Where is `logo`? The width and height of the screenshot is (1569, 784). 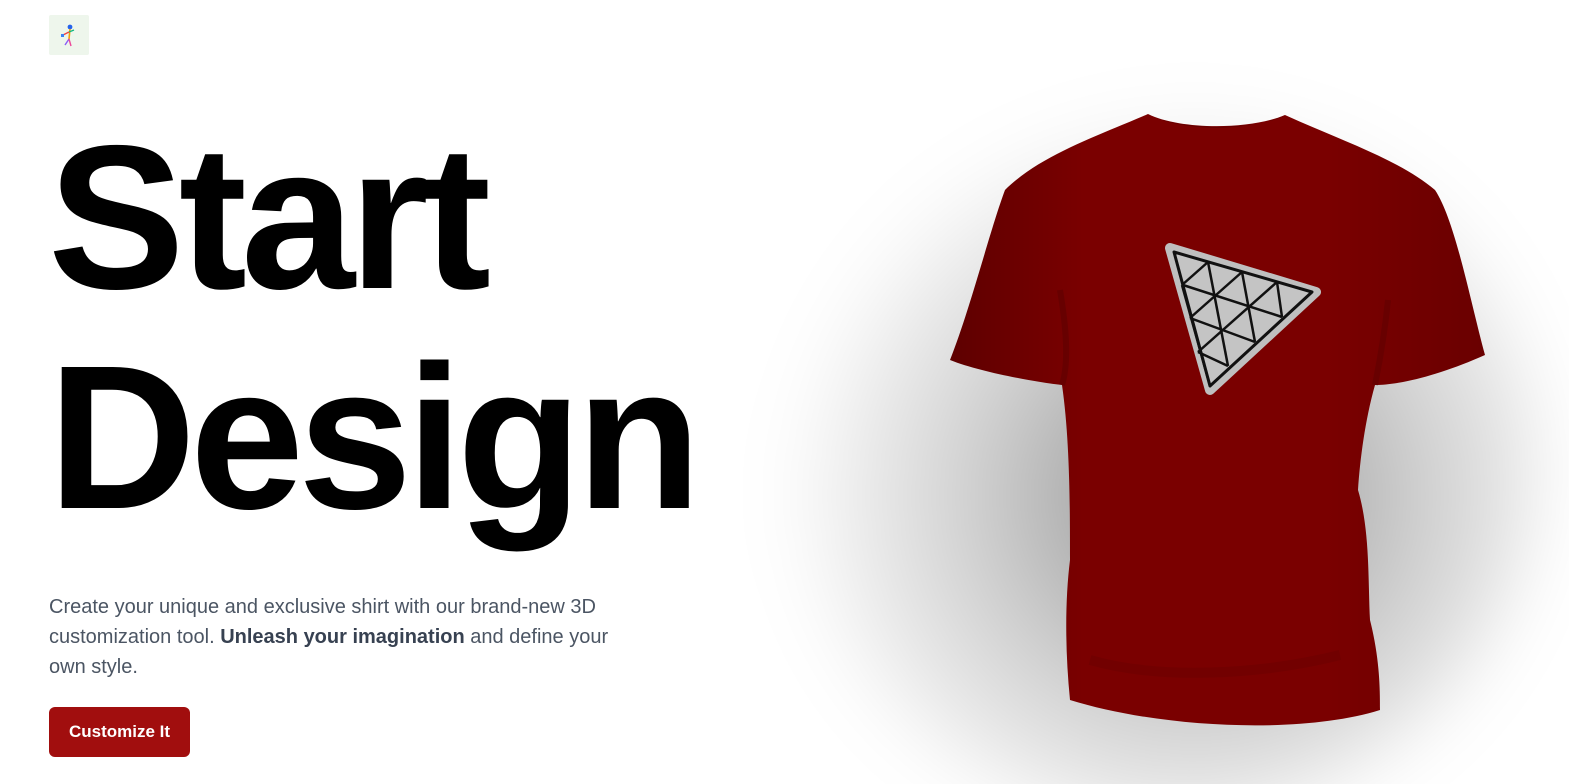 logo is located at coordinates (69, 35).